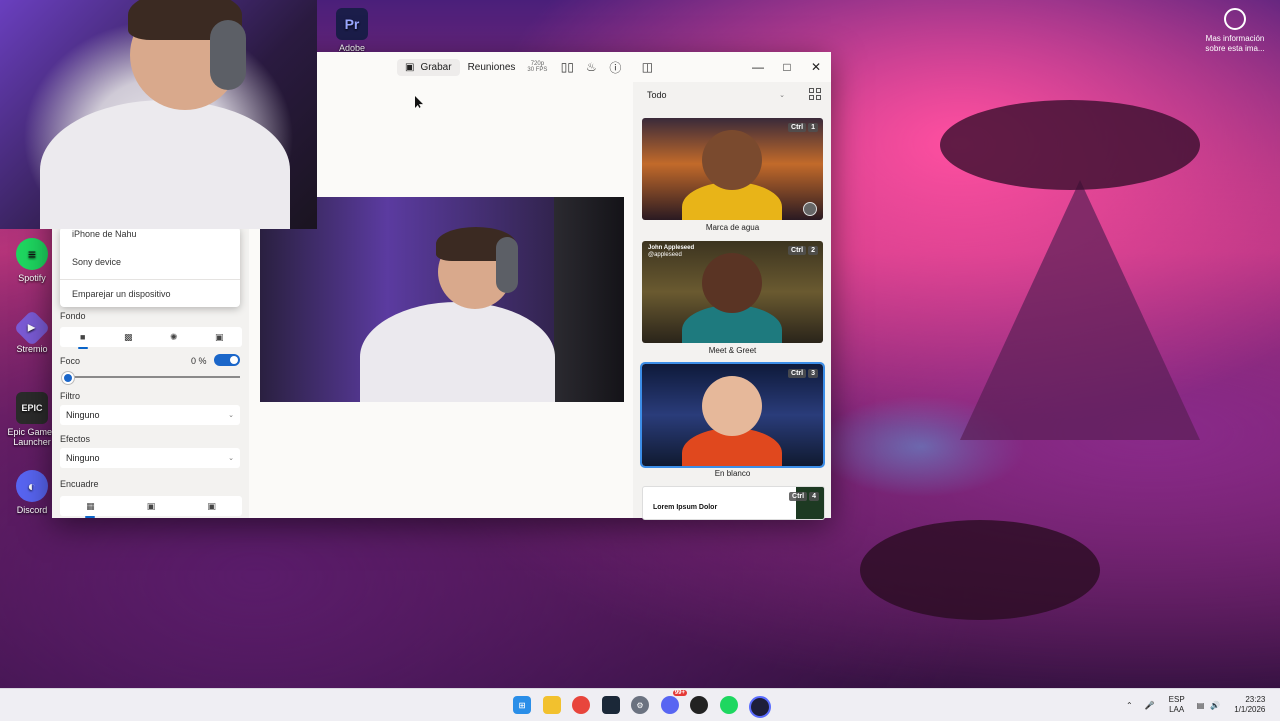 Image resolution: width=1280 pixels, height=721 pixels. I want to click on webcam-overlay, so click(158, 114).